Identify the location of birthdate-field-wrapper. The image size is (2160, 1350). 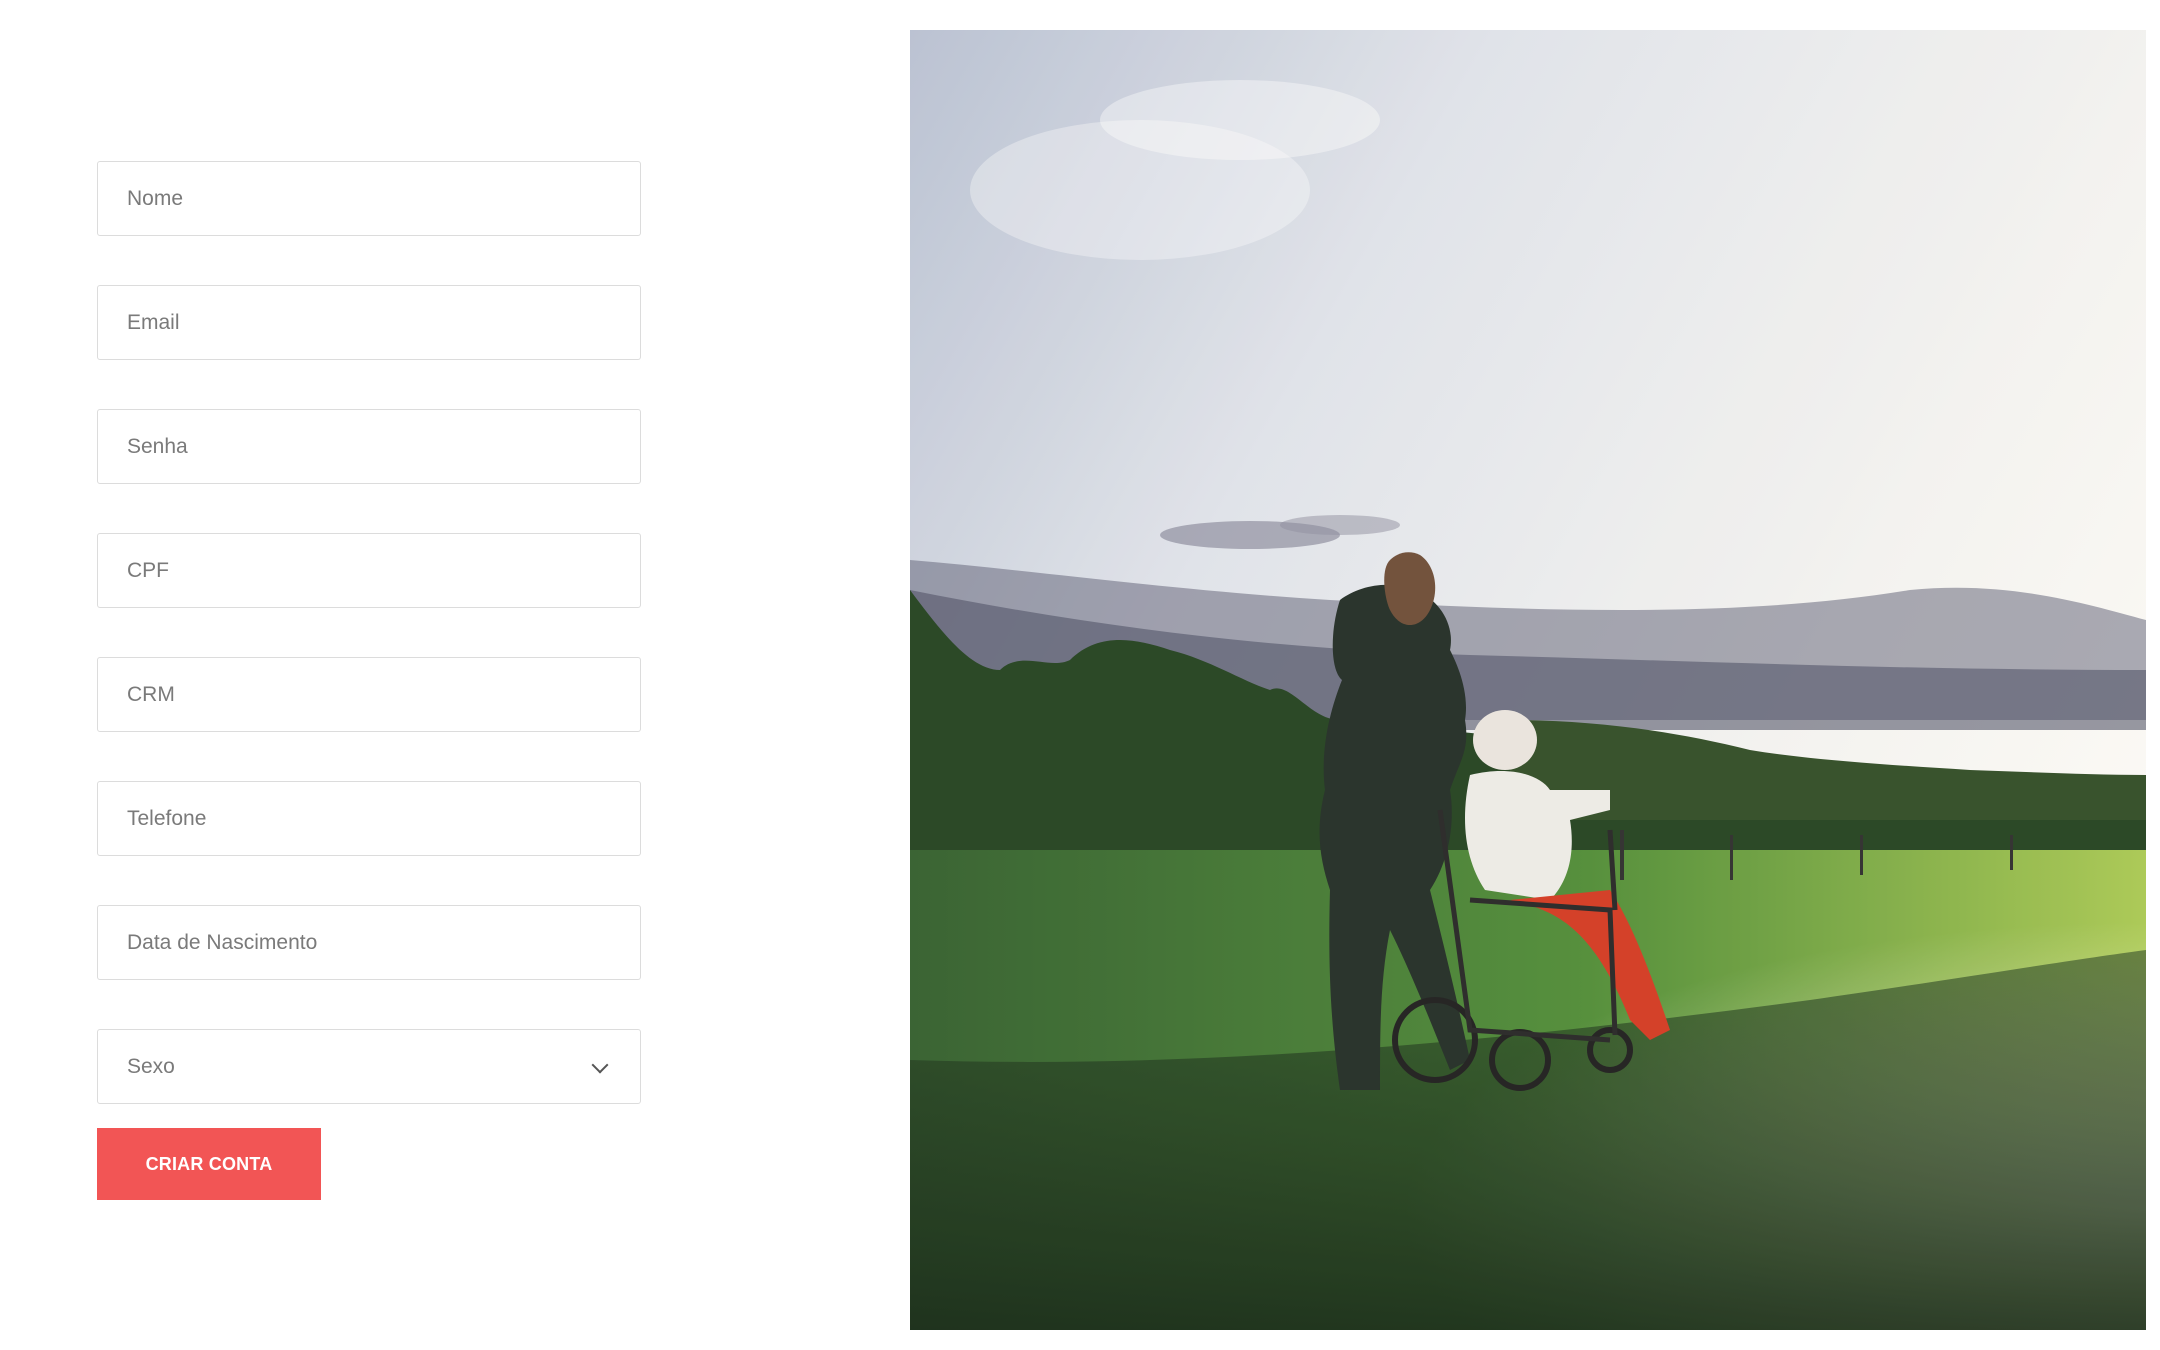
(369, 942).